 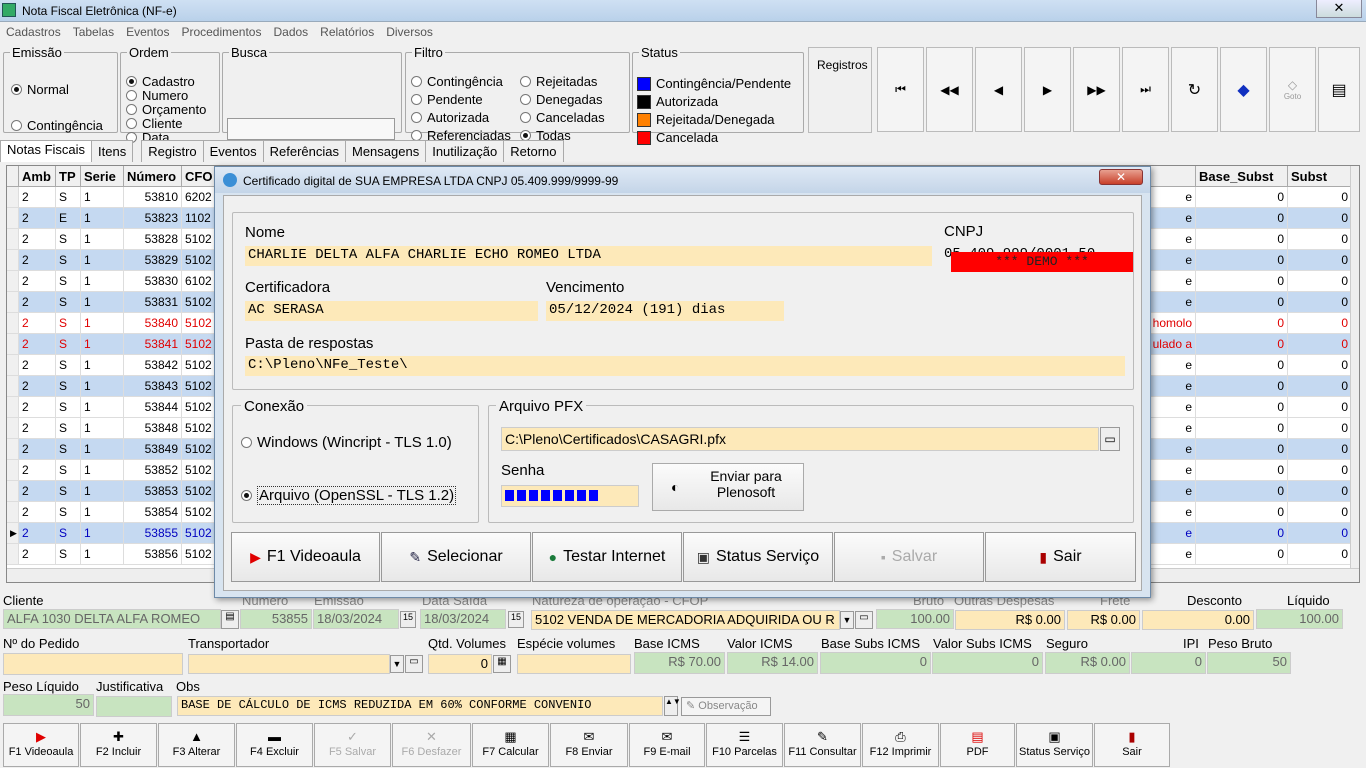 I want to click on ordem-orcamento-radio: Orçamento, so click(x=166, y=109).